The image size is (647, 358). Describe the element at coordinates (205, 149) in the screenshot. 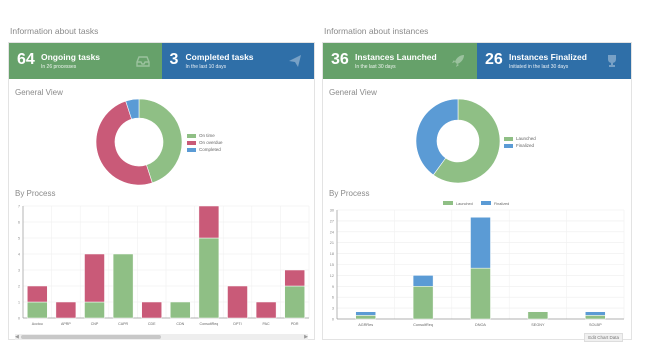

I see `legend-item: Completed` at that location.